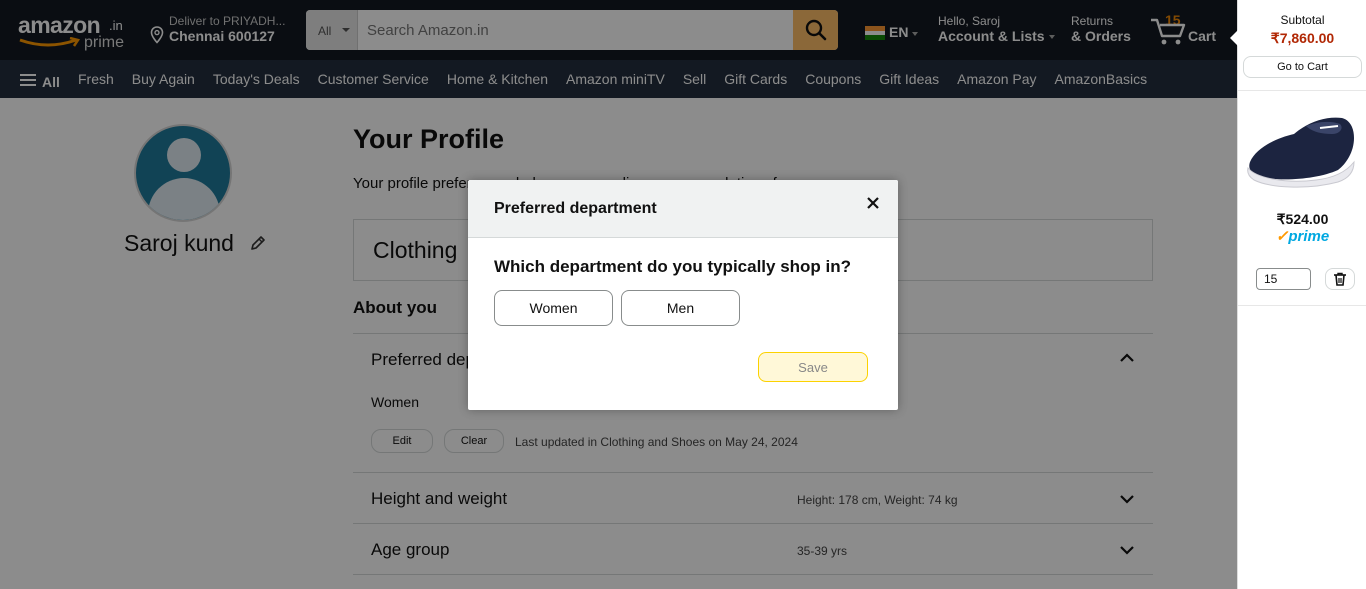  I want to click on prime-check-icon: ✓, so click(1282, 236).